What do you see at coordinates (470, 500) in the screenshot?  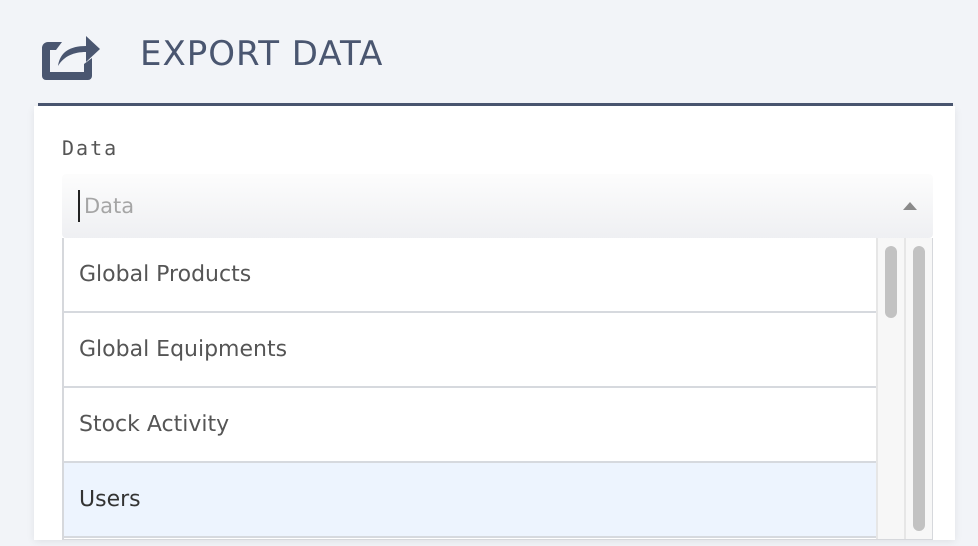 I see `dropdown-option: Users` at bounding box center [470, 500].